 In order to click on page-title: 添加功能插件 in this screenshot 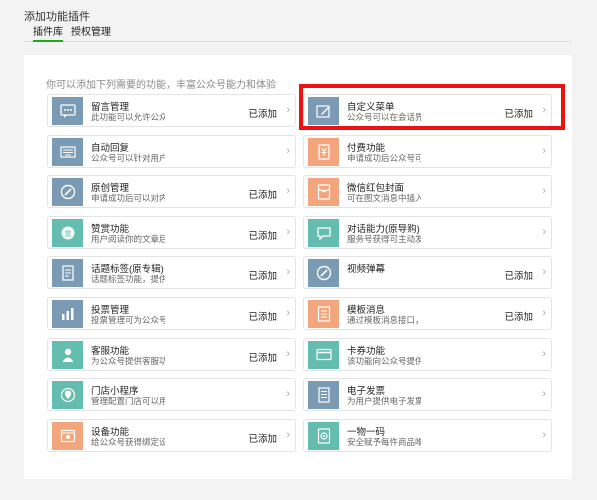, I will do `click(57, 17)`.